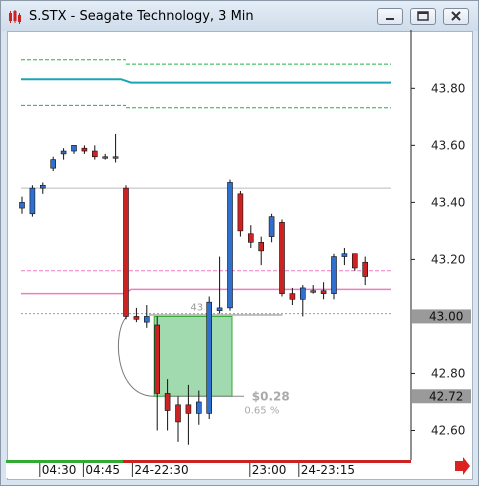  Describe the element at coordinates (390, 16) in the screenshot. I see `minimize-button` at that location.